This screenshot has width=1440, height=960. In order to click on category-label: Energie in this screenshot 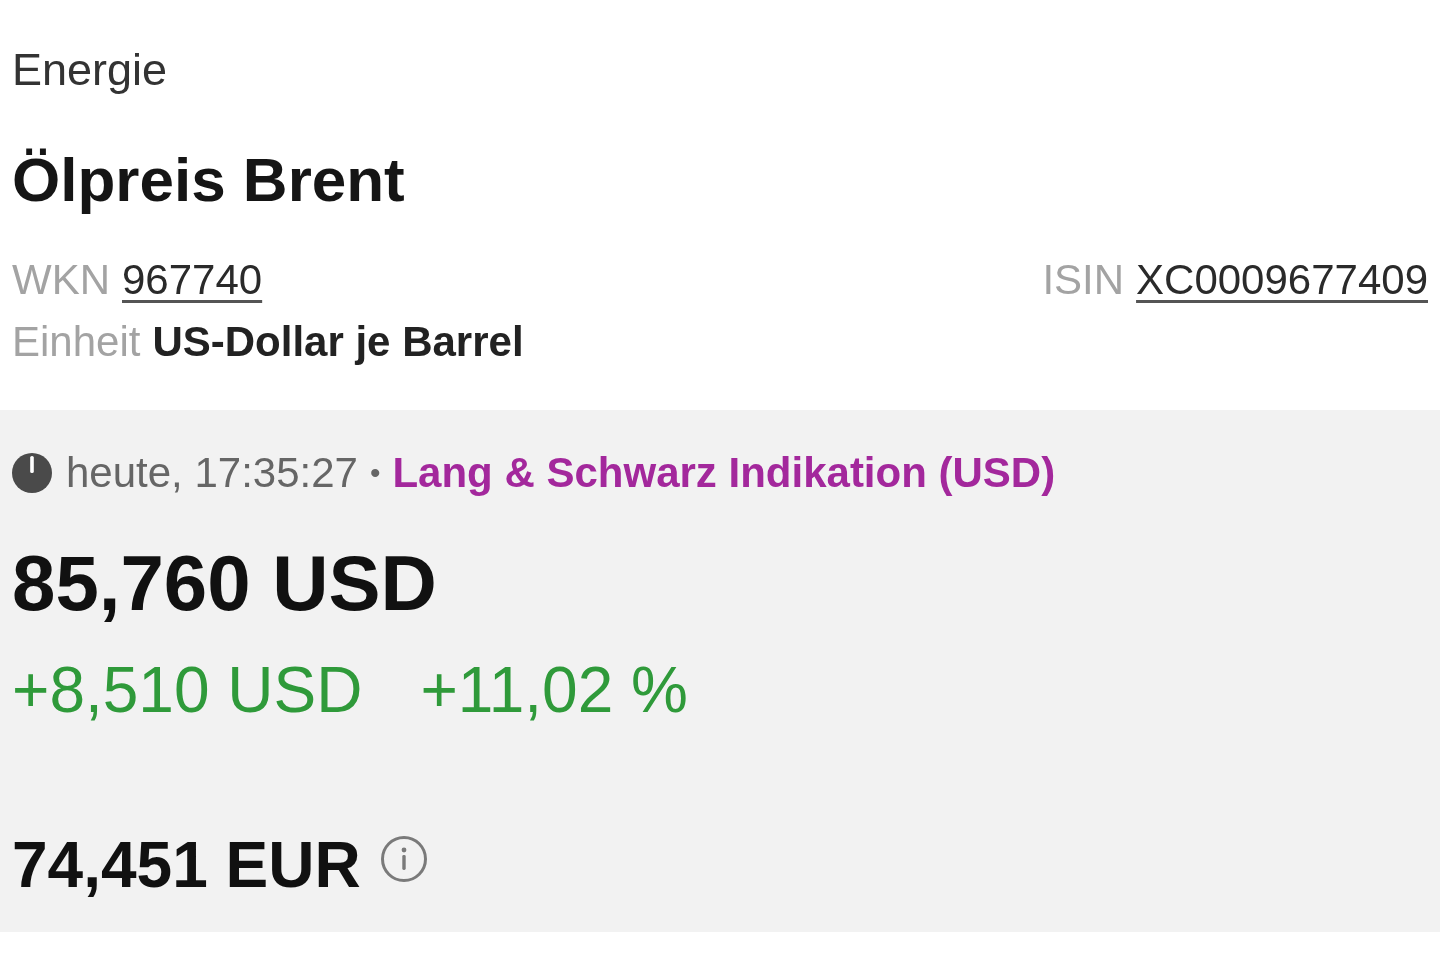, I will do `click(90, 70)`.